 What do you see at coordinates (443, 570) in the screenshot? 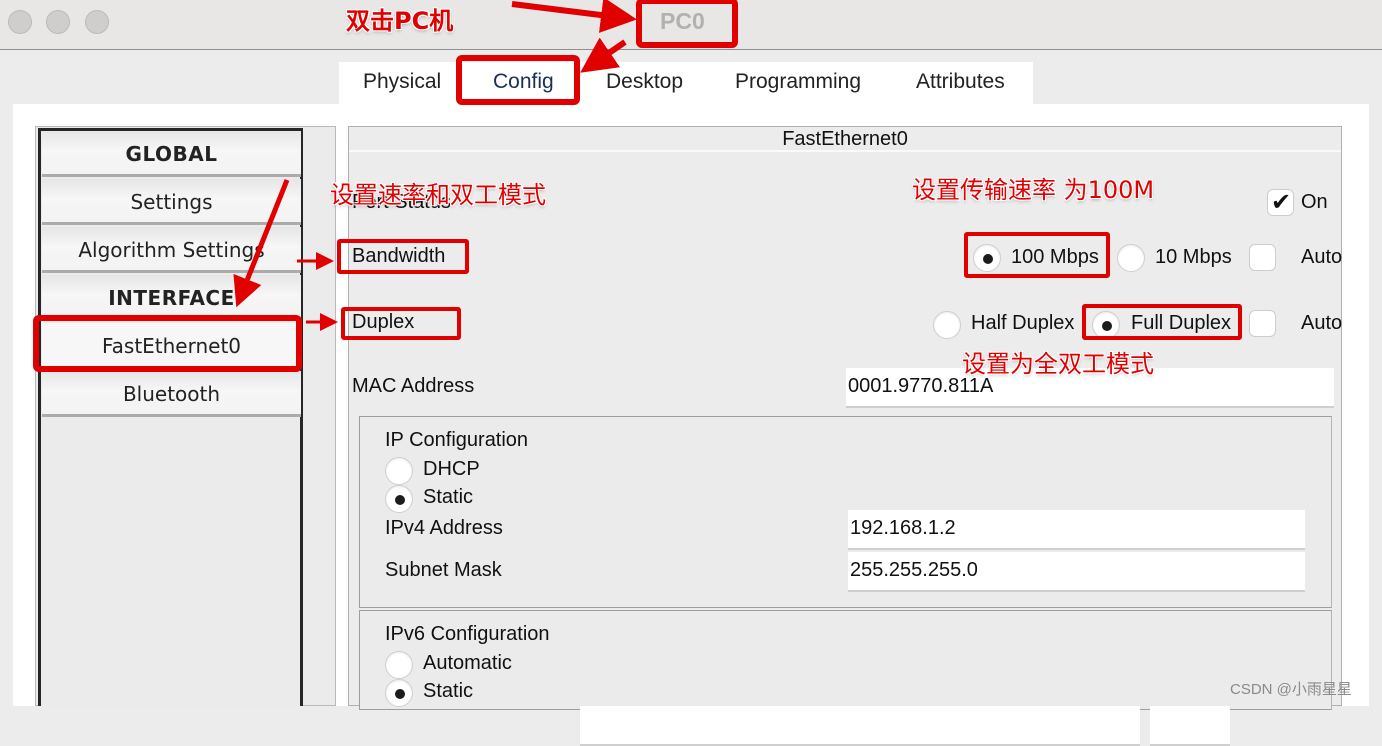
I see `subnet-mask-label: Subnet Mask` at bounding box center [443, 570].